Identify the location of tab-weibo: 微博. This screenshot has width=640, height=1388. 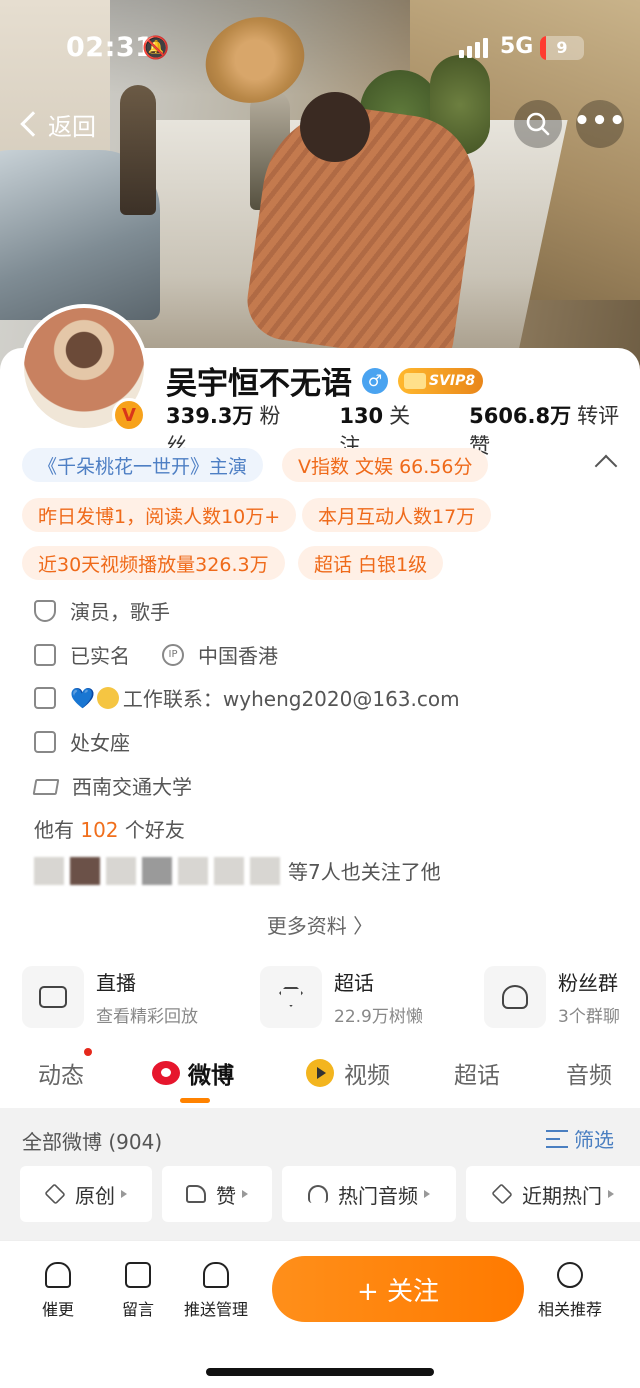
(193, 1073).